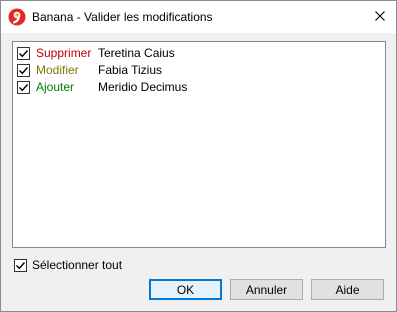 The height and width of the screenshot is (312, 397). Describe the element at coordinates (143, 87) in the screenshot. I see `change-name-label: Meridio Decimus` at that location.